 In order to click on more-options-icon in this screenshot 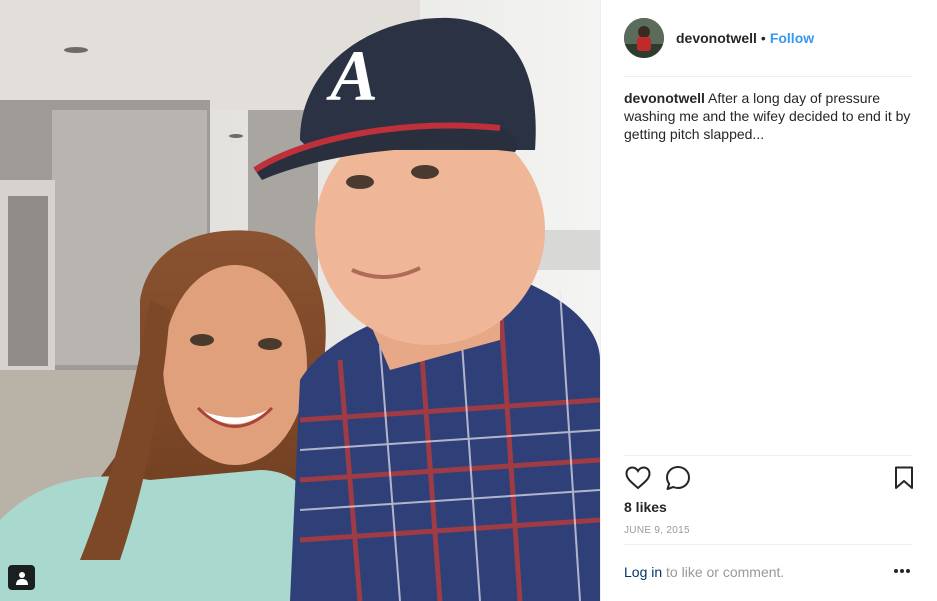, I will do `click(902, 571)`.